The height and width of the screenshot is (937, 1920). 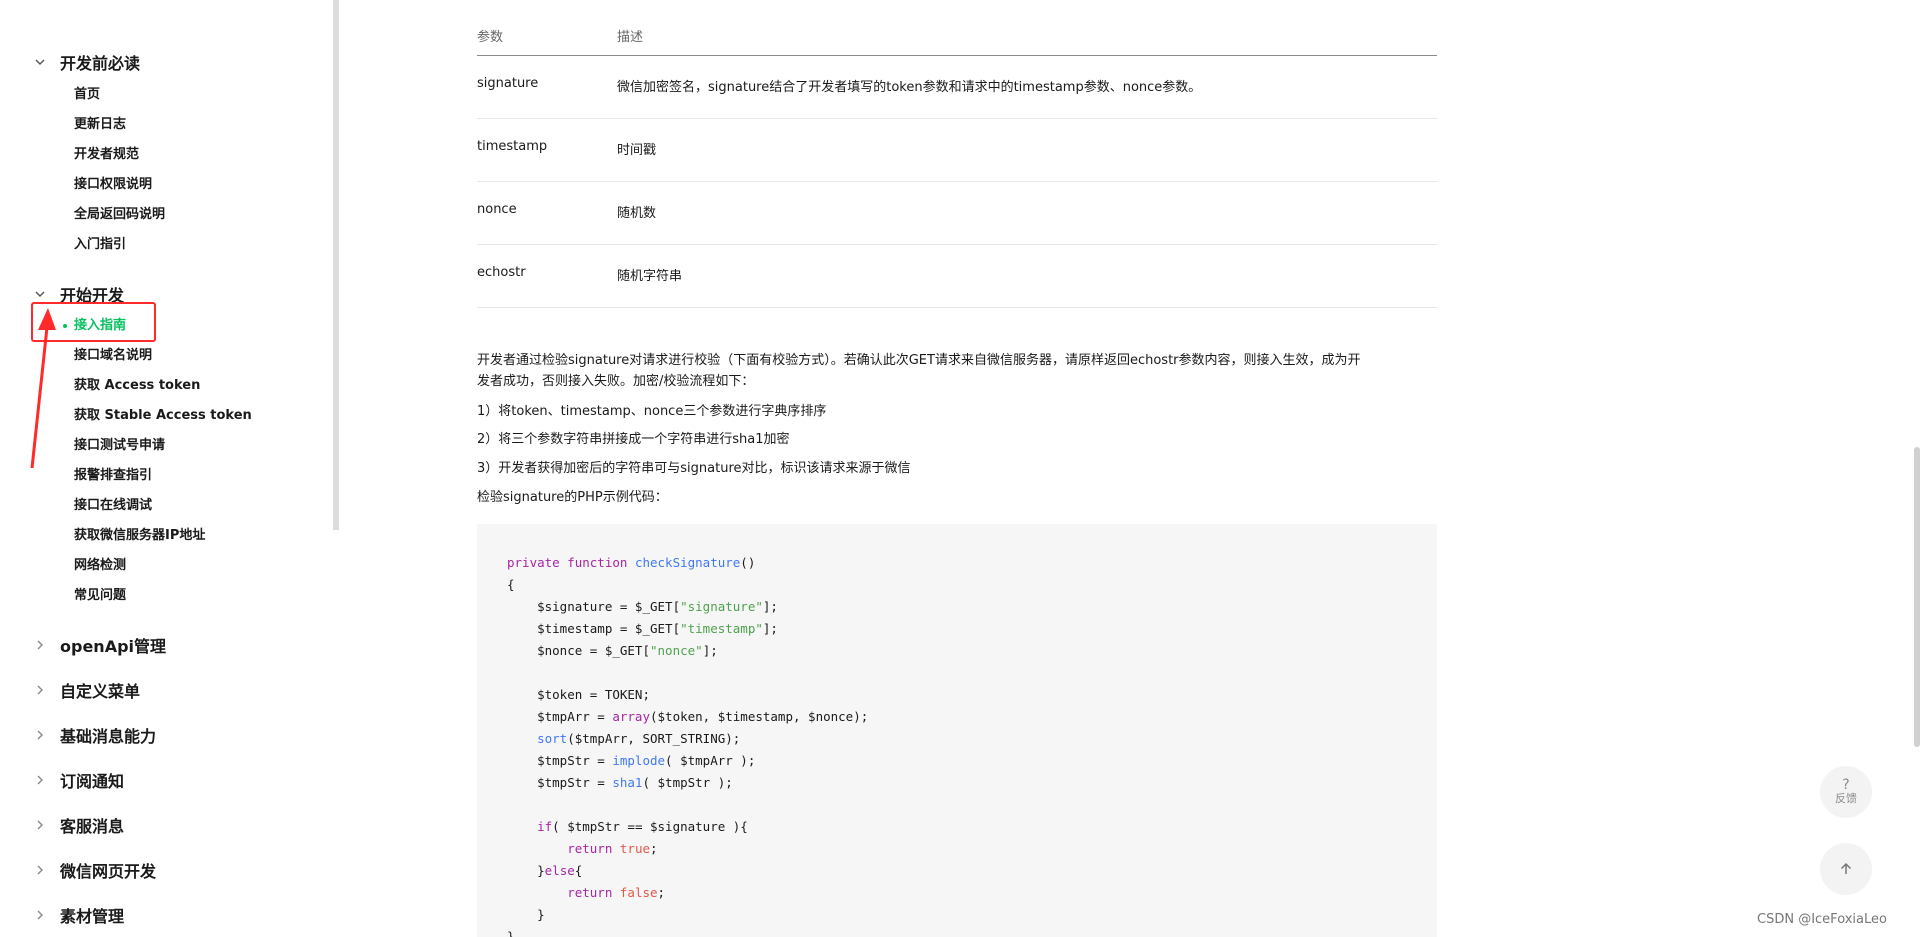 What do you see at coordinates (957, 213) in the screenshot?
I see `table-row: nonce 随机数` at bounding box center [957, 213].